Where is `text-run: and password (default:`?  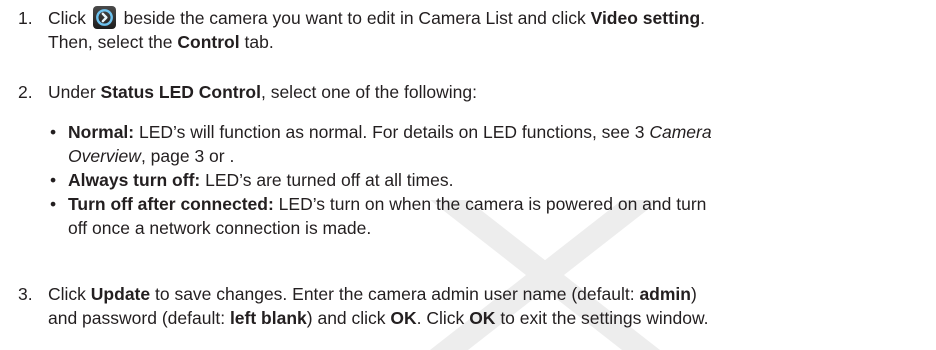 text-run: and password (default: is located at coordinates (137, 318).